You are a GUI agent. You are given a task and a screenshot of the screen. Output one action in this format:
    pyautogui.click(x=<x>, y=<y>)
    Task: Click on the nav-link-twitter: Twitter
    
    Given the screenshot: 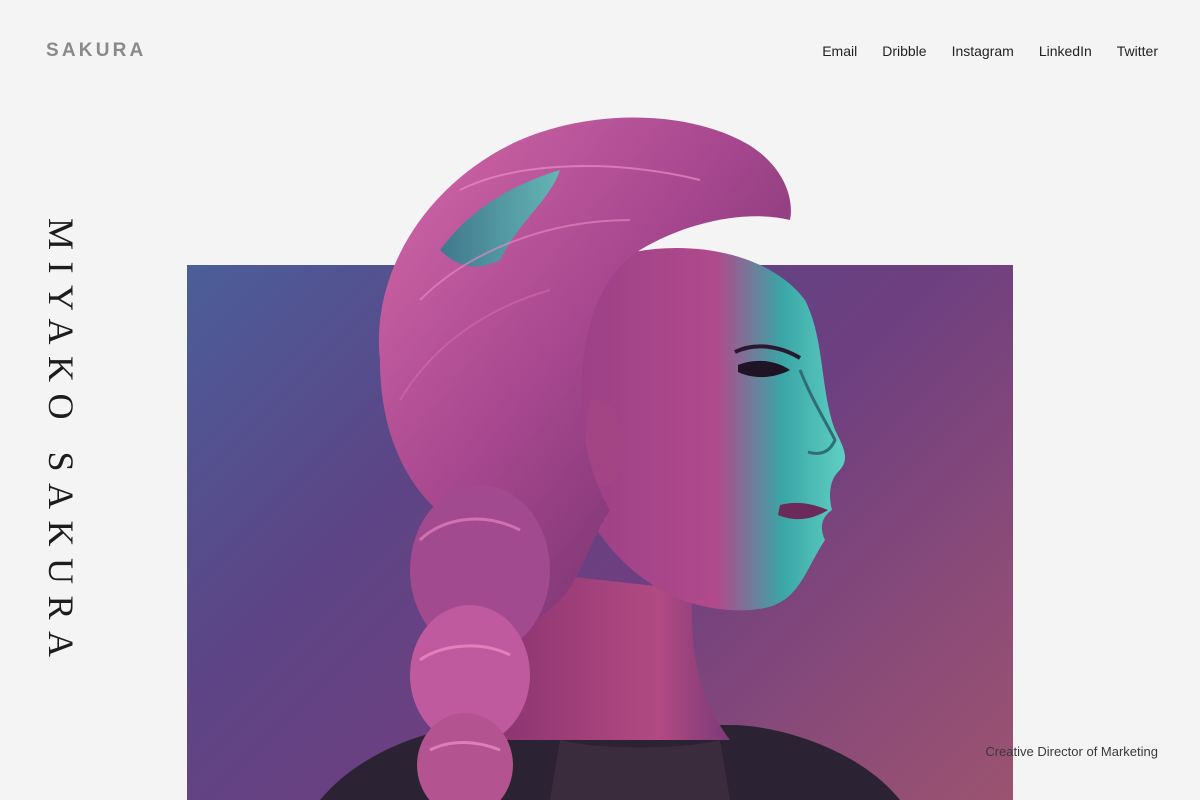 What is the action you would take?
    pyautogui.click(x=1137, y=51)
    